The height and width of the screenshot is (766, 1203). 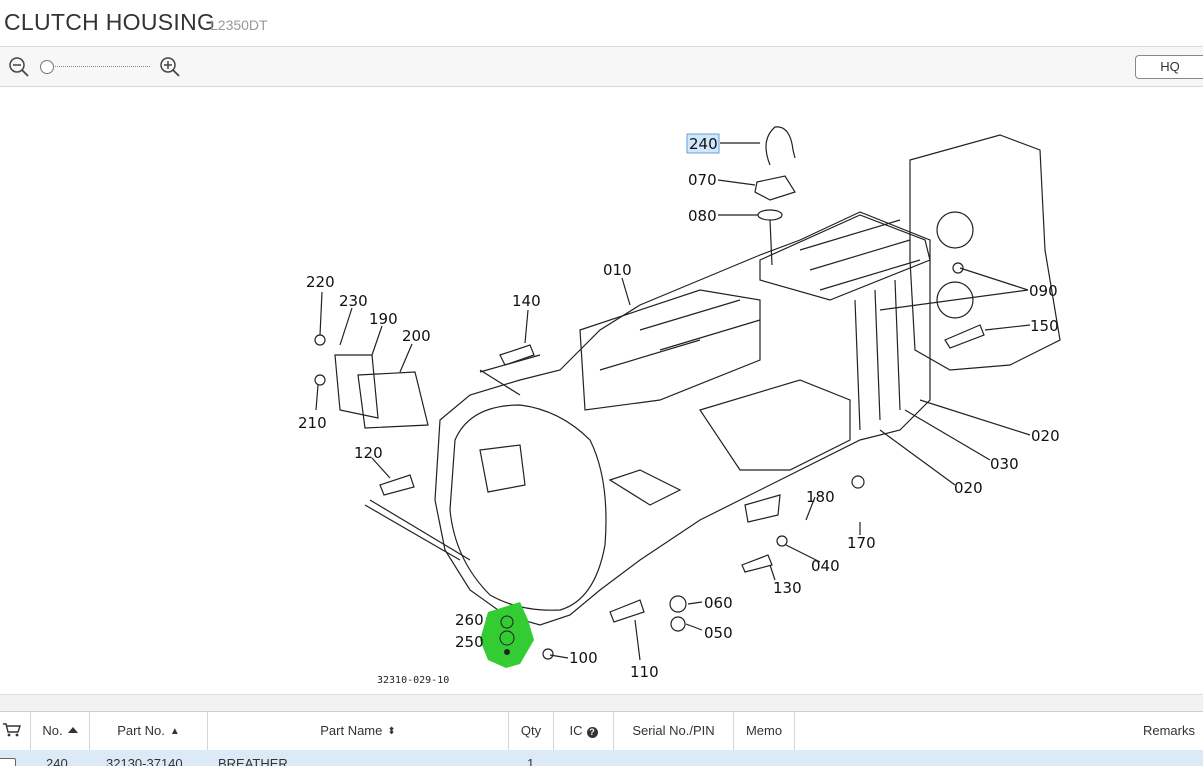 I want to click on column-memo: Memo, so click(x=764, y=731).